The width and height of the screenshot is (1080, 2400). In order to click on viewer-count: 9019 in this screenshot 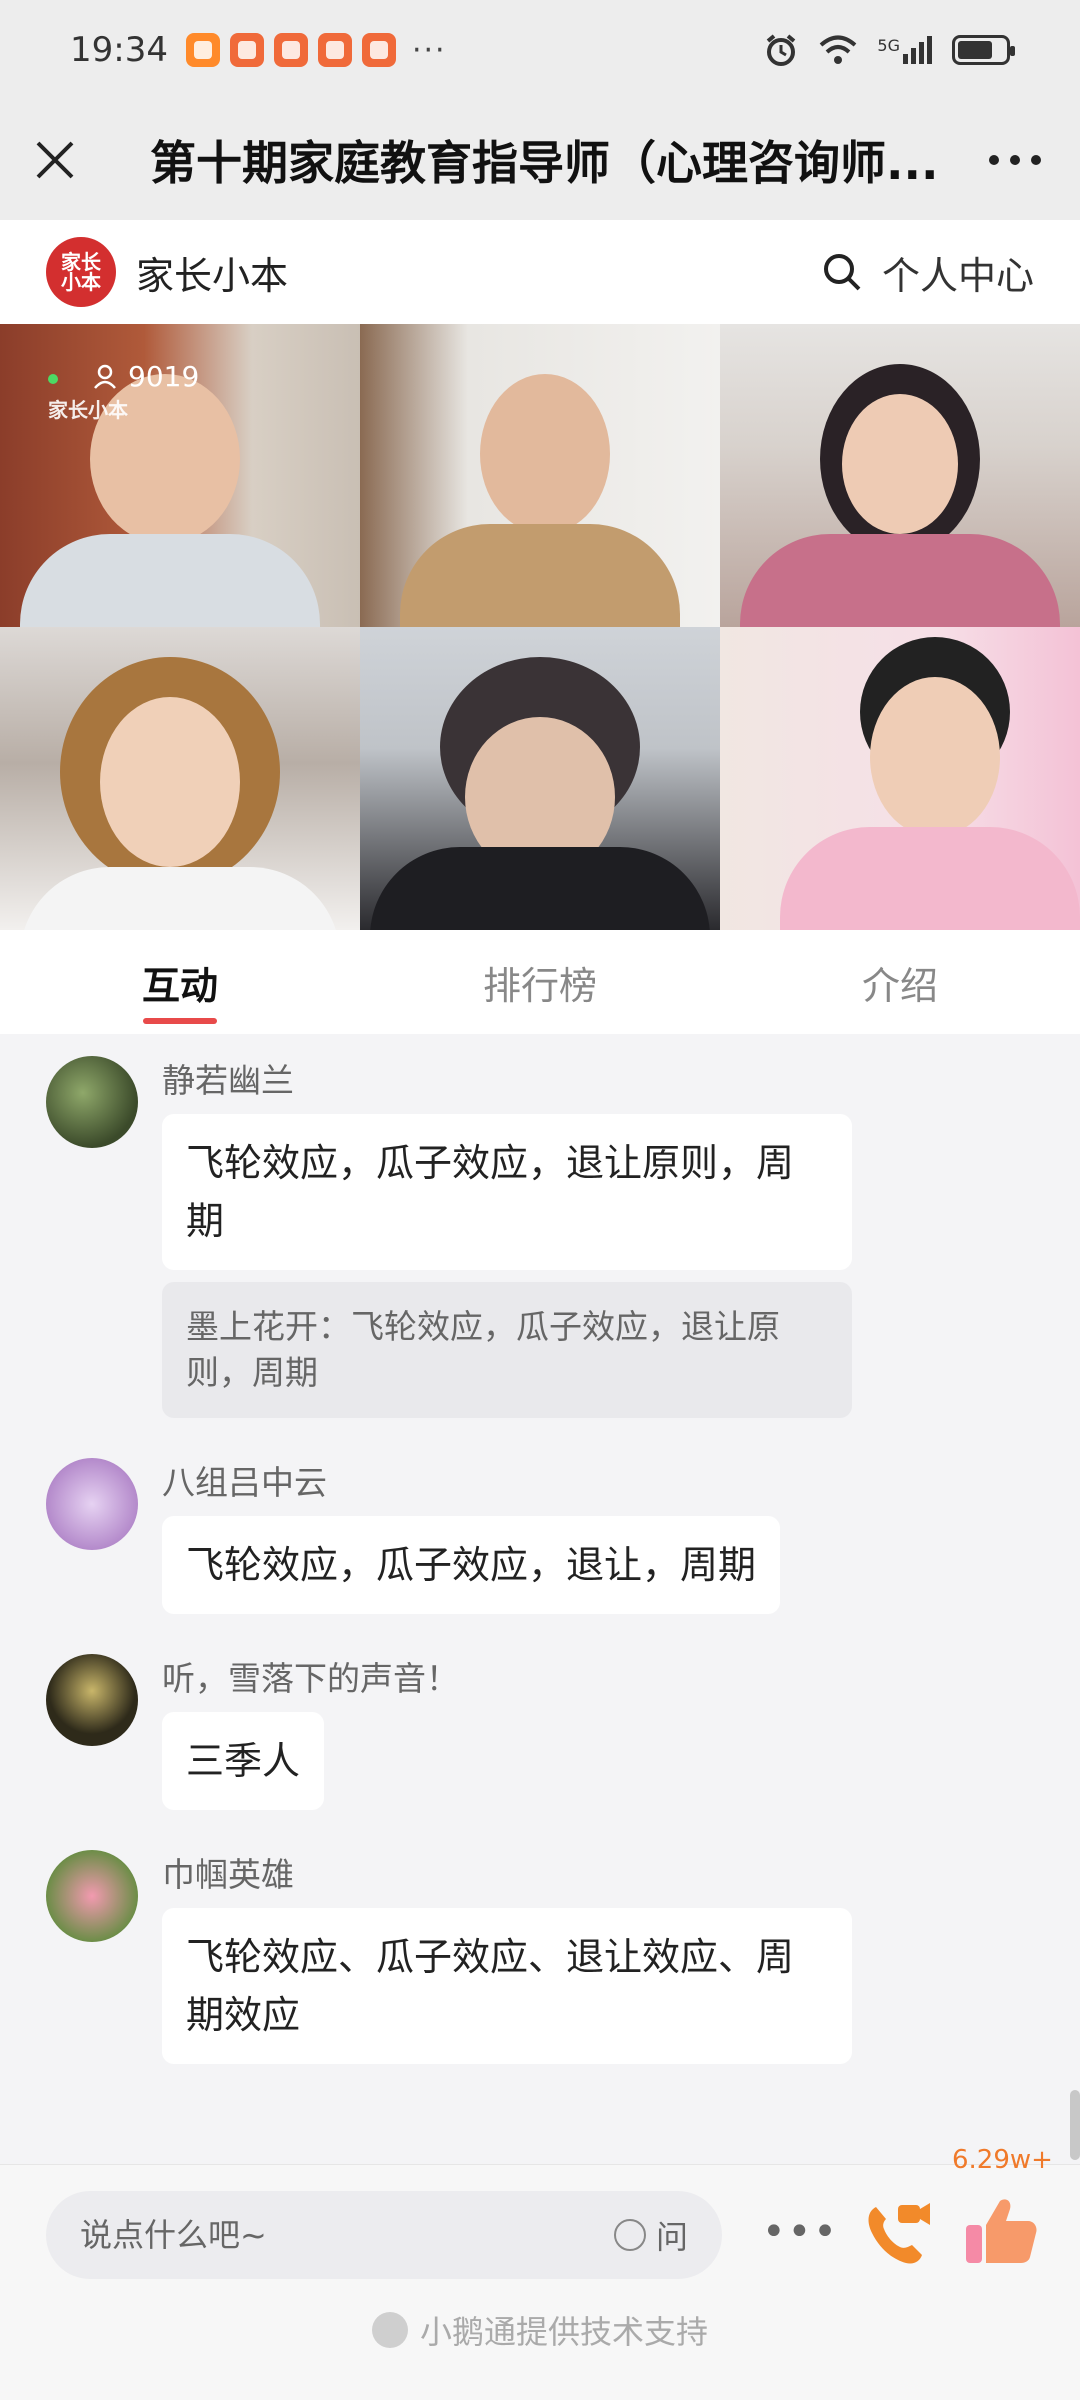, I will do `click(164, 376)`.